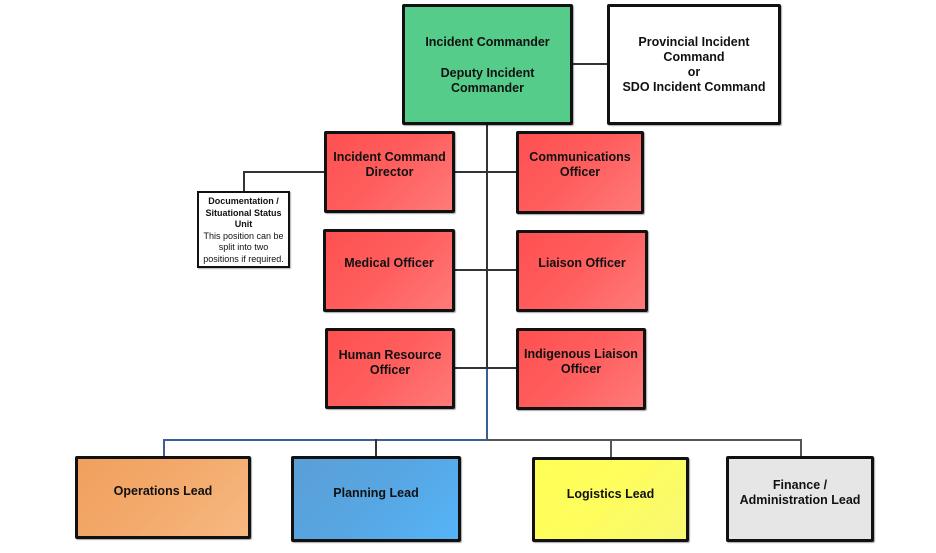 Image resolution: width=936 pixels, height=553 pixels. I want to click on incident-command-director-box: Incident Command Director, so click(389, 172).